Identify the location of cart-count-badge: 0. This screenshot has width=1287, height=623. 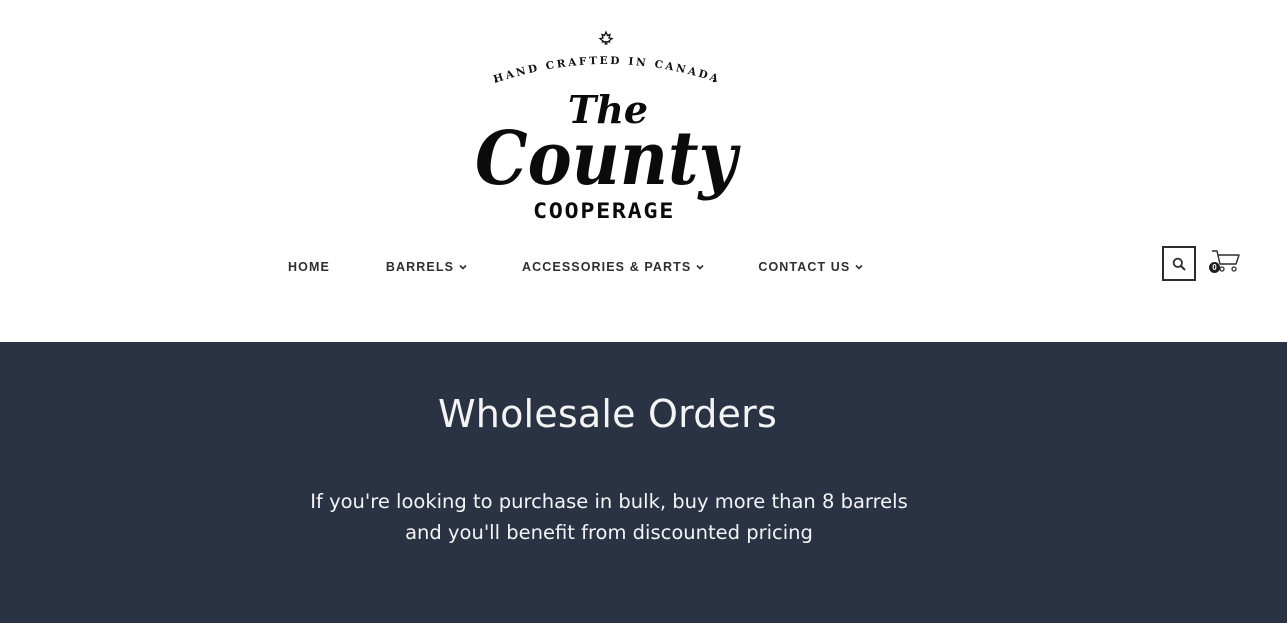
(1214, 267).